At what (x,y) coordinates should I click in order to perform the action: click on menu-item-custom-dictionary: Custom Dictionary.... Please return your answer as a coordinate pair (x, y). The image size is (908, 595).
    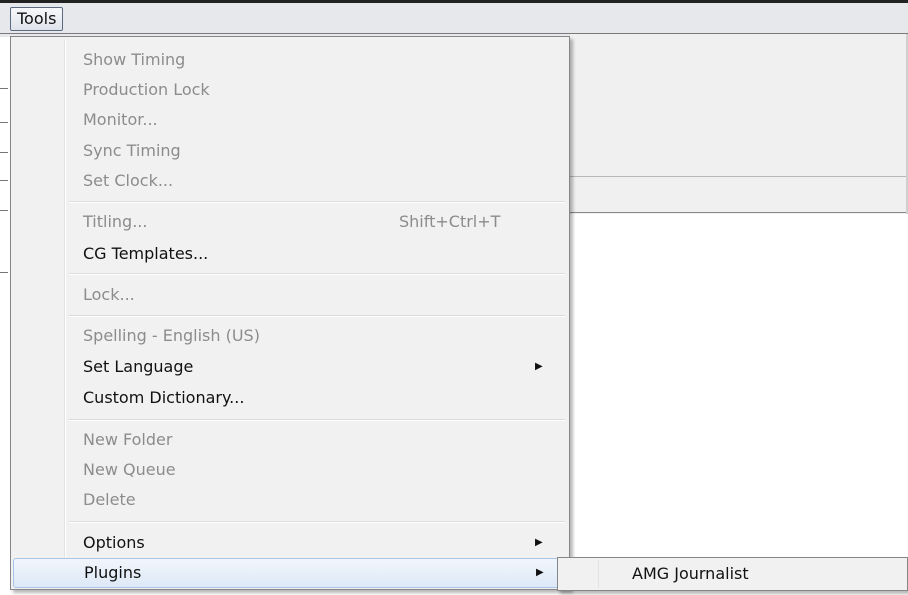
    Looking at the image, I should click on (290, 398).